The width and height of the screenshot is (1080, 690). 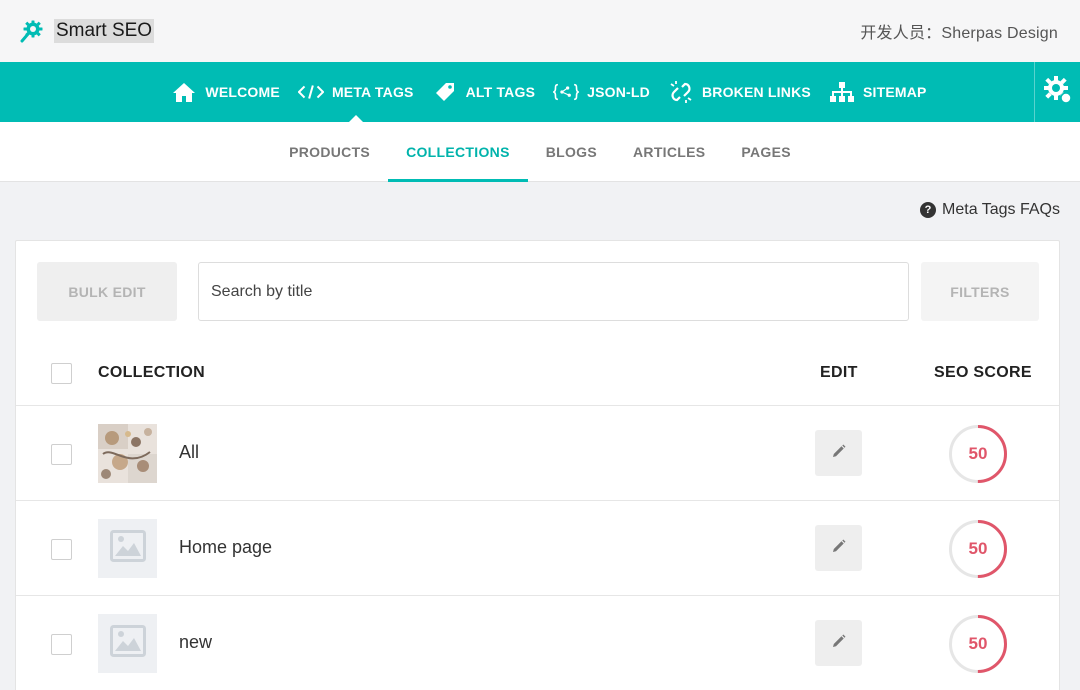 I want to click on json-braces-icon, so click(x=566, y=92).